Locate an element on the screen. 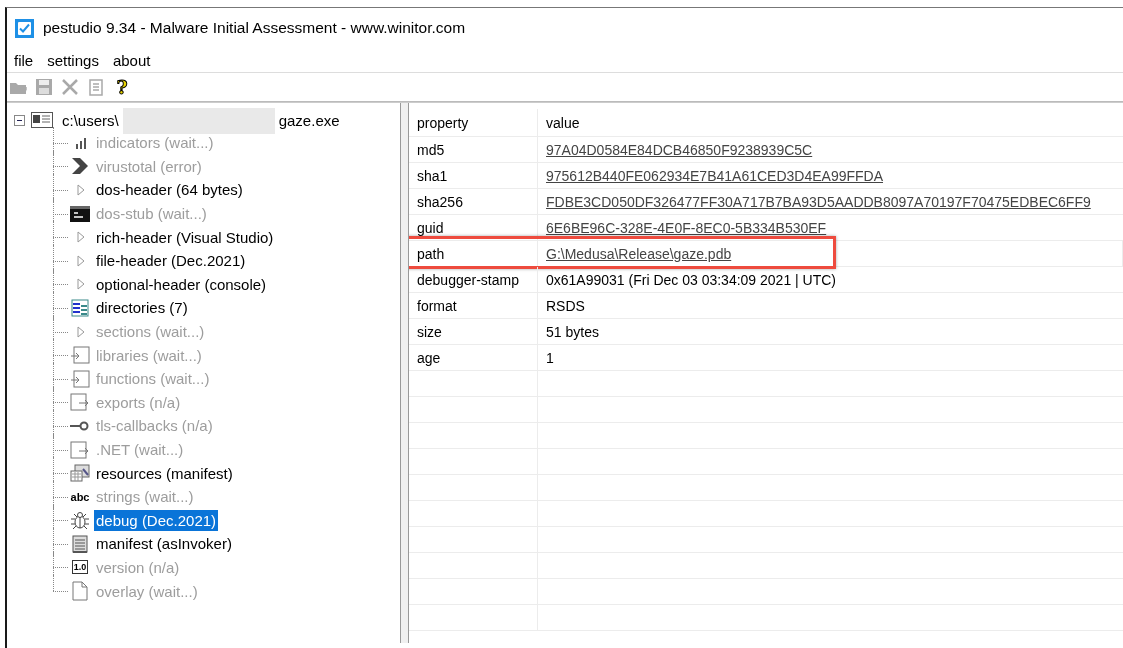 This screenshot has width=1123, height=648. menu-item: about is located at coordinates (131, 60).